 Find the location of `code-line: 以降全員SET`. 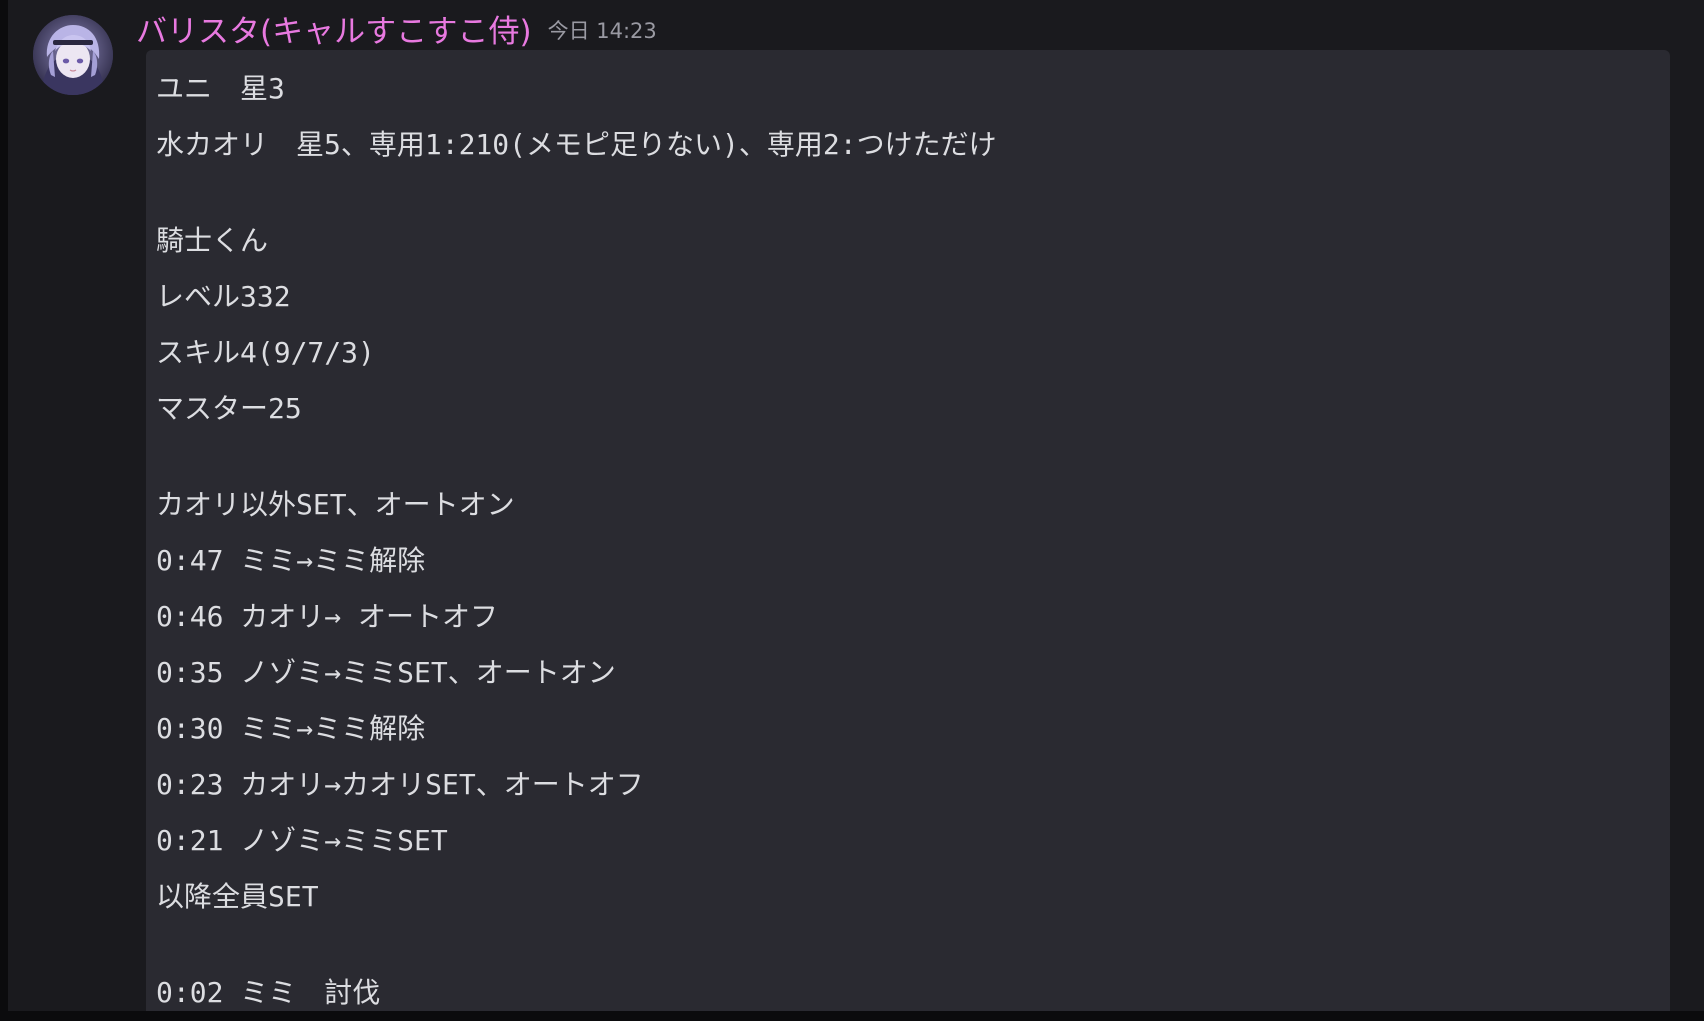

code-line: 以降全員SET is located at coordinates (237, 896).